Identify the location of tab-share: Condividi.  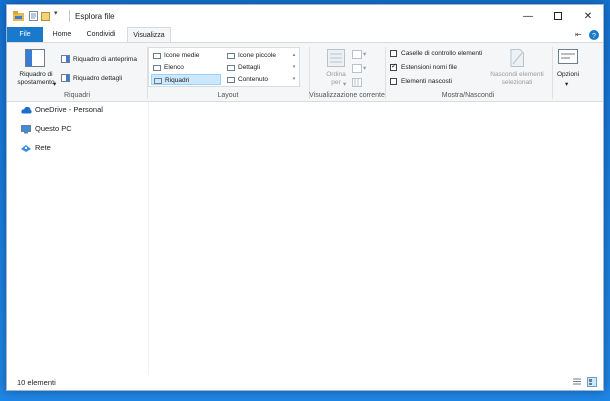
(101, 35).